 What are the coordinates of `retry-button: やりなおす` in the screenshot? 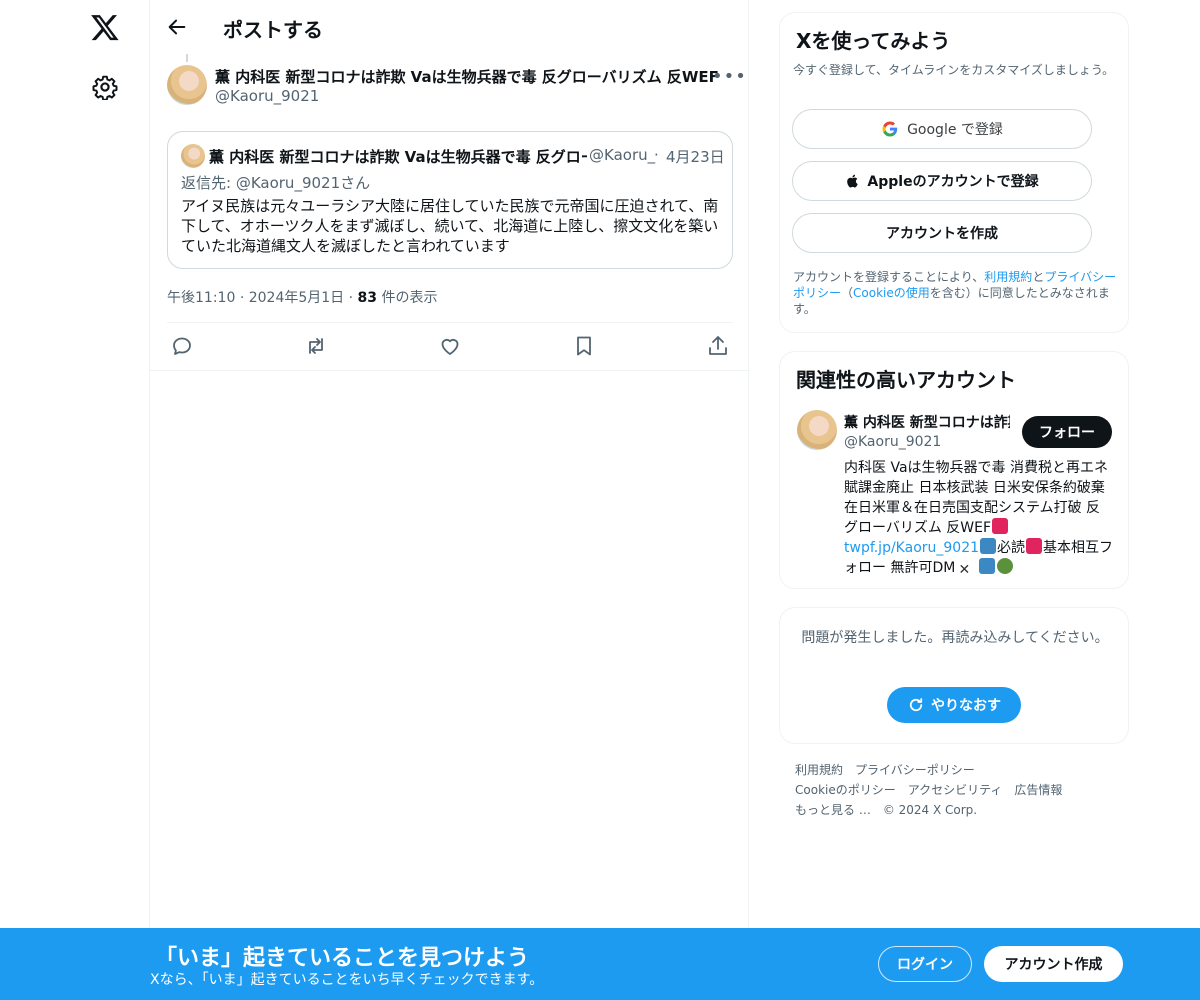 It's located at (954, 705).